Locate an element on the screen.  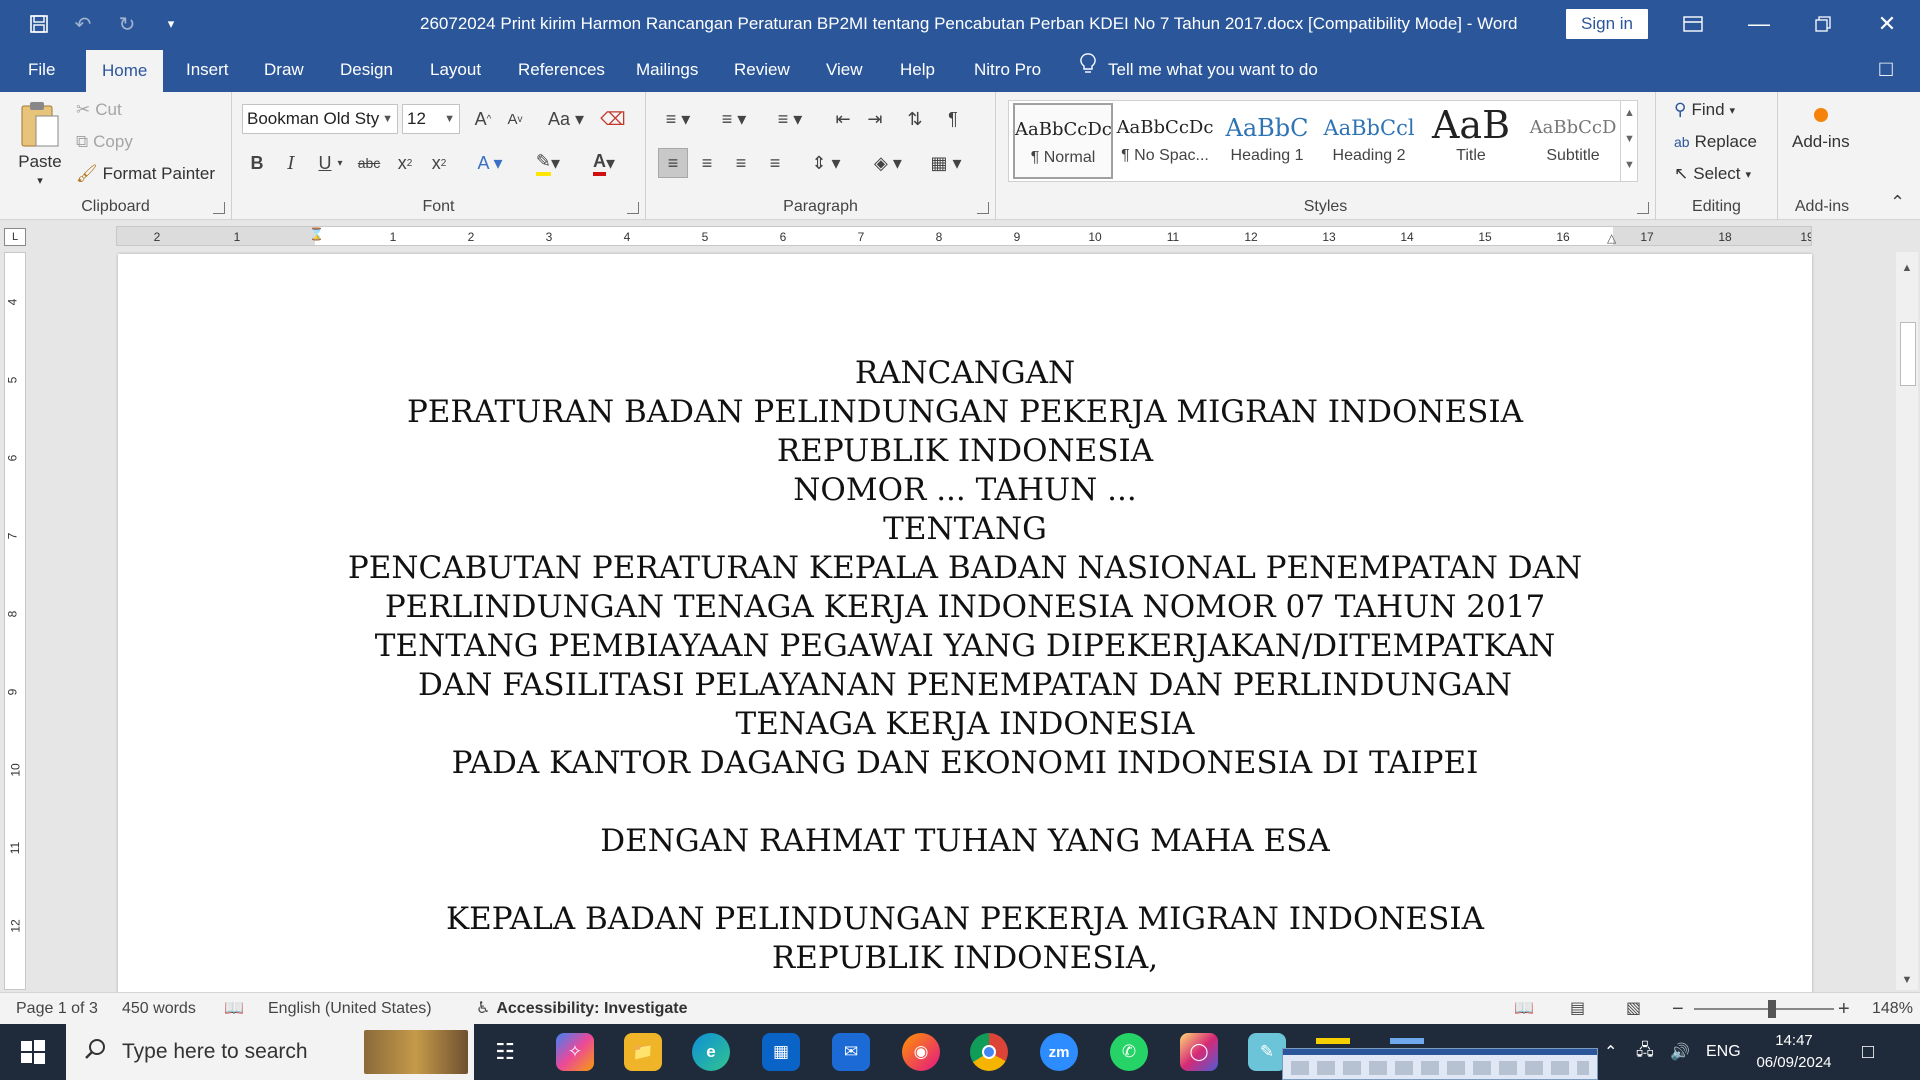
zoom-in-icon: + is located at coordinates (1844, 1009).